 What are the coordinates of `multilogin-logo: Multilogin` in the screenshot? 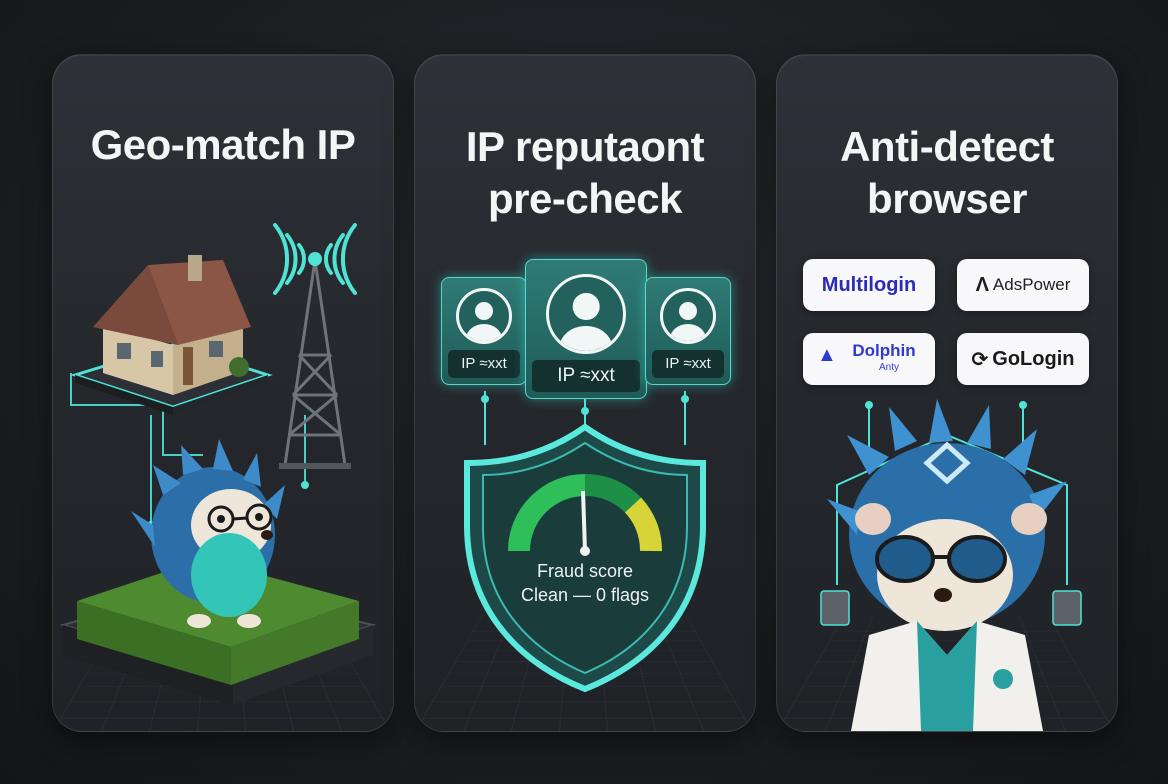 It's located at (869, 285).